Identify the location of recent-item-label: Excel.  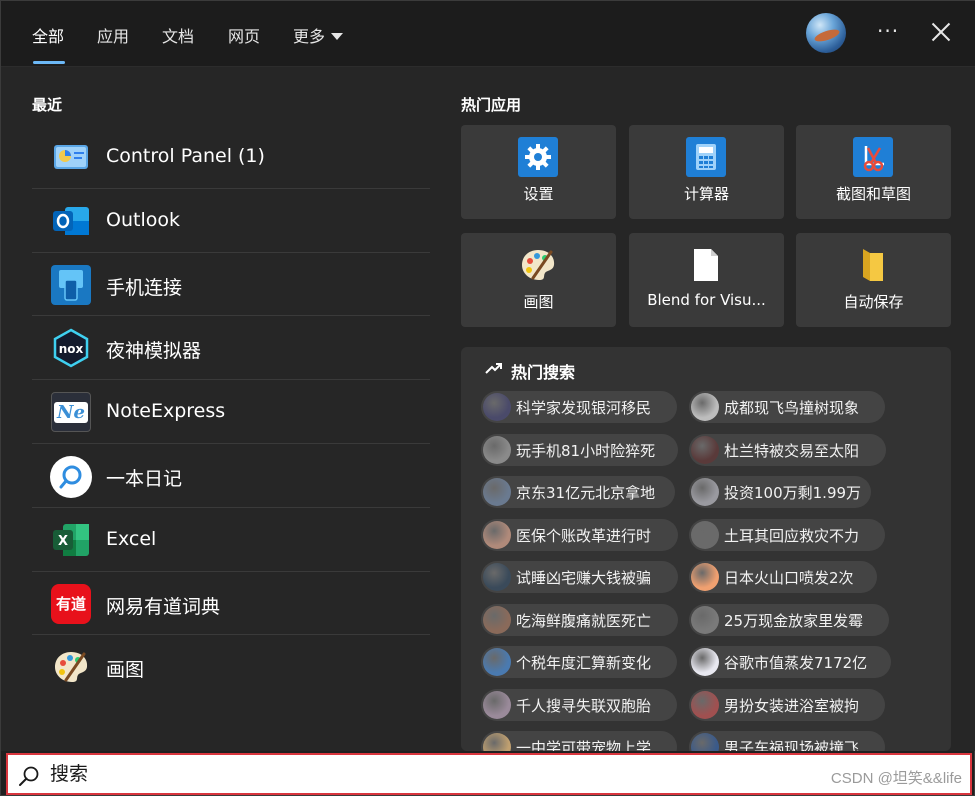
(131, 538).